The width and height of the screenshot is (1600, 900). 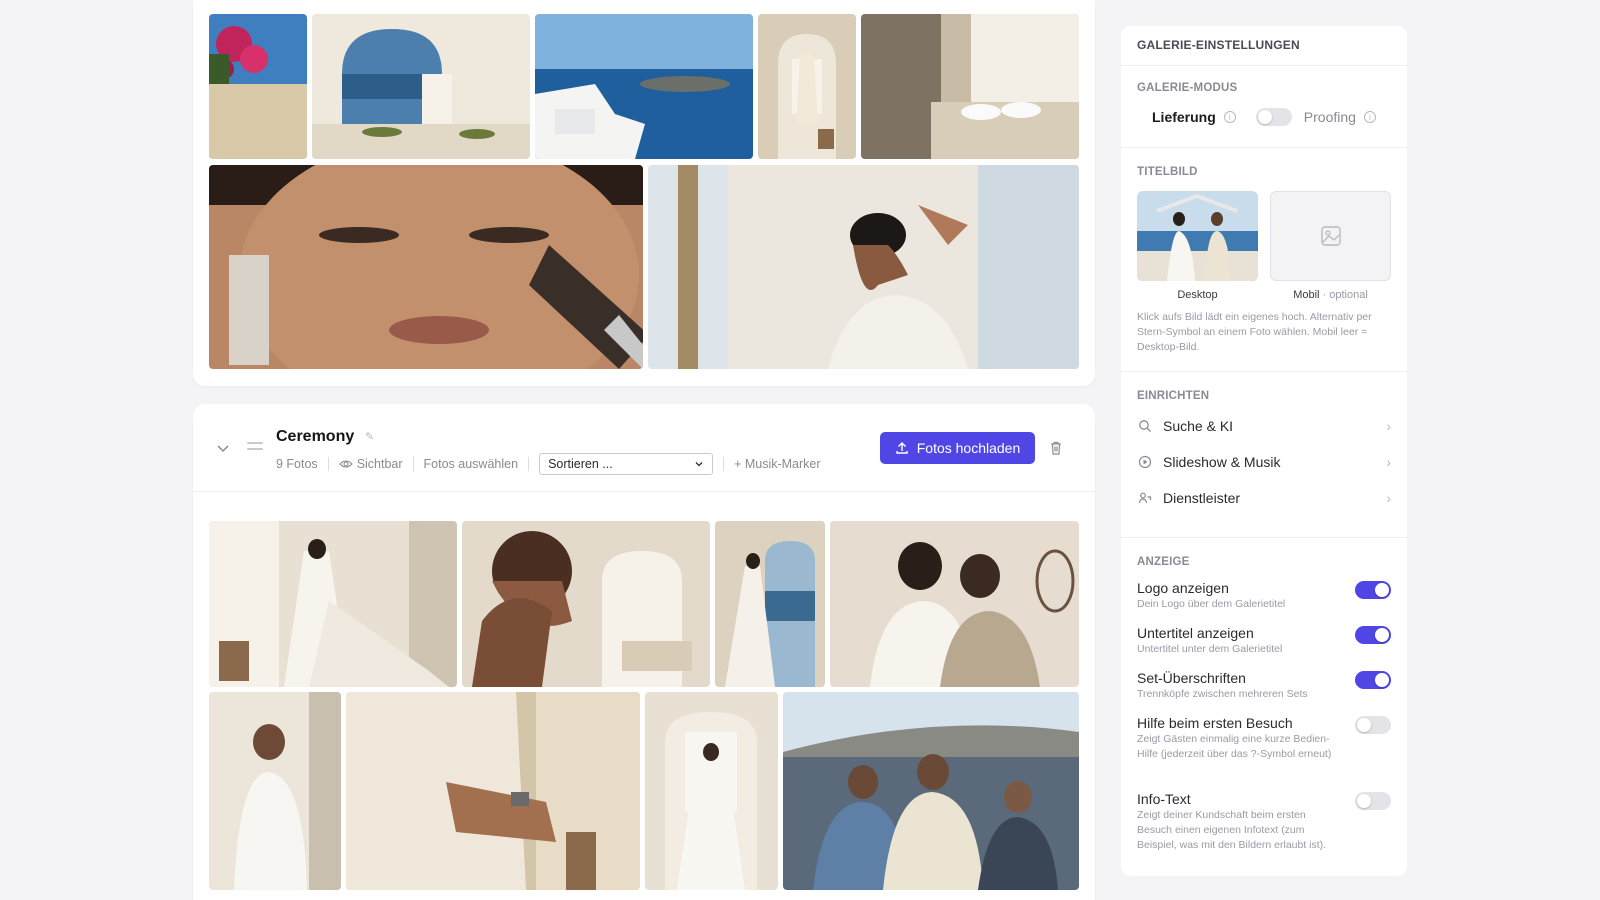 I want to click on cover-mobile-caption: Mobil · optional, so click(x=1330, y=295).